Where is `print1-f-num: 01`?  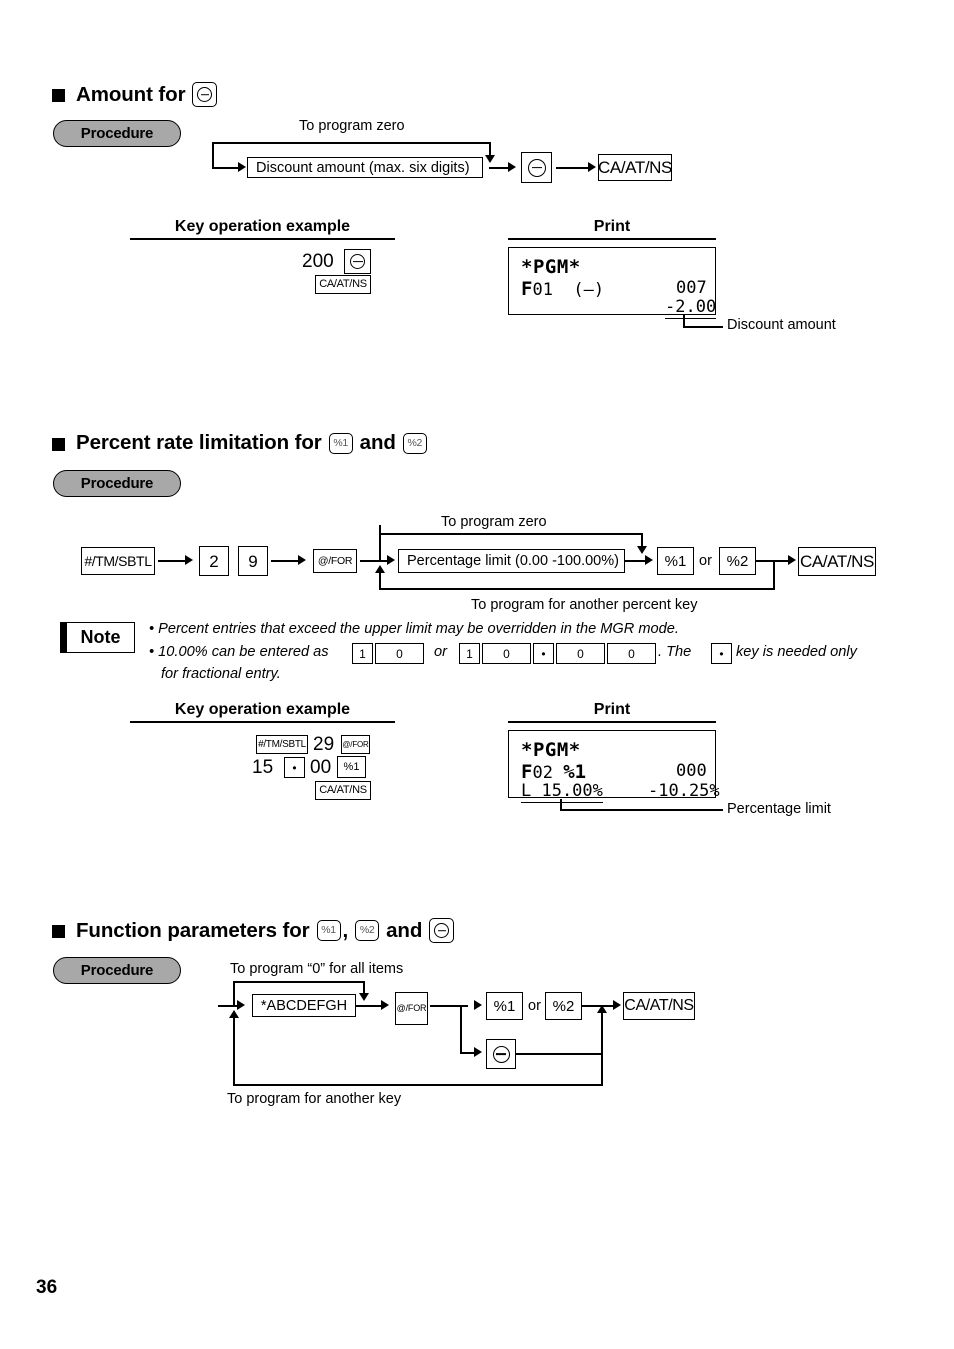 print1-f-num: 01 is located at coordinates (542, 290).